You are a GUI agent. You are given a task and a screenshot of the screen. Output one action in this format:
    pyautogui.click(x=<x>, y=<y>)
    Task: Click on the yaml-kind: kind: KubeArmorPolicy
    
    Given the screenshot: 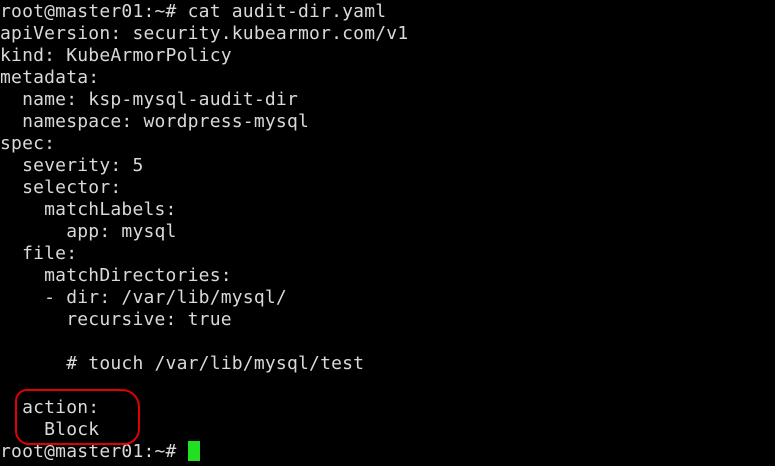 What is the action you would take?
    pyautogui.click(x=116, y=55)
    